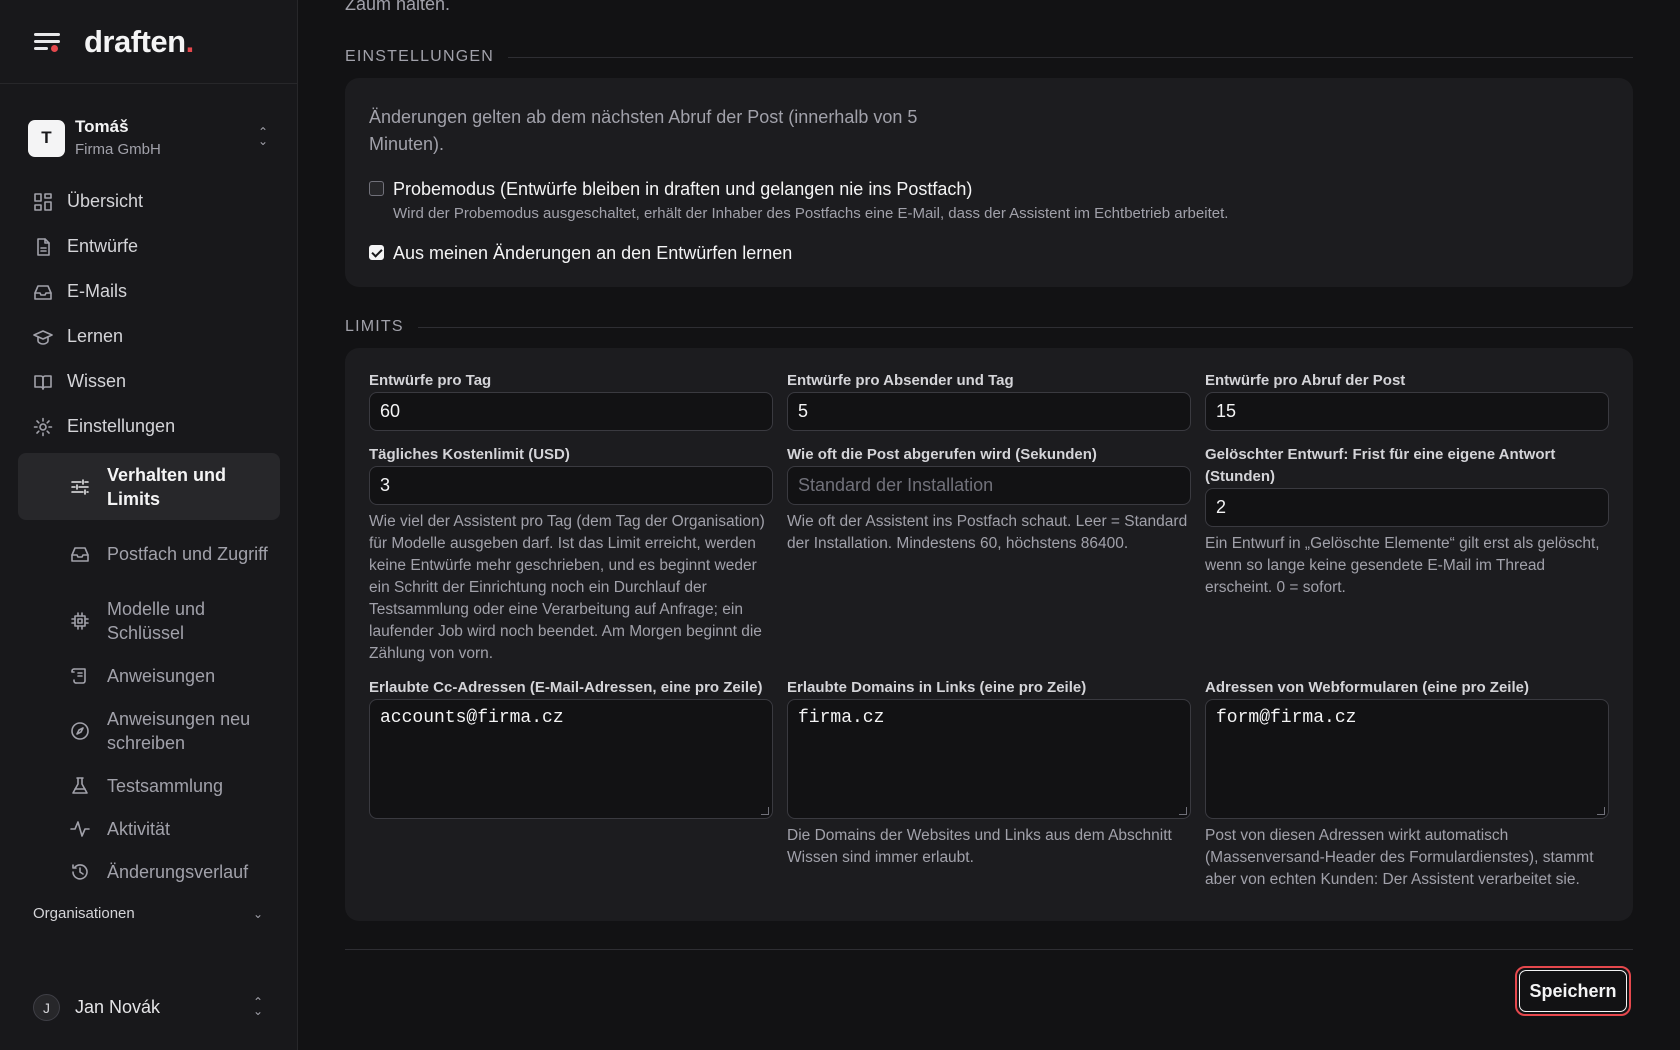 Image resolution: width=1680 pixels, height=1050 pixels. I want to click on nav-item-settings: Einstellungen, so click(149, 426).